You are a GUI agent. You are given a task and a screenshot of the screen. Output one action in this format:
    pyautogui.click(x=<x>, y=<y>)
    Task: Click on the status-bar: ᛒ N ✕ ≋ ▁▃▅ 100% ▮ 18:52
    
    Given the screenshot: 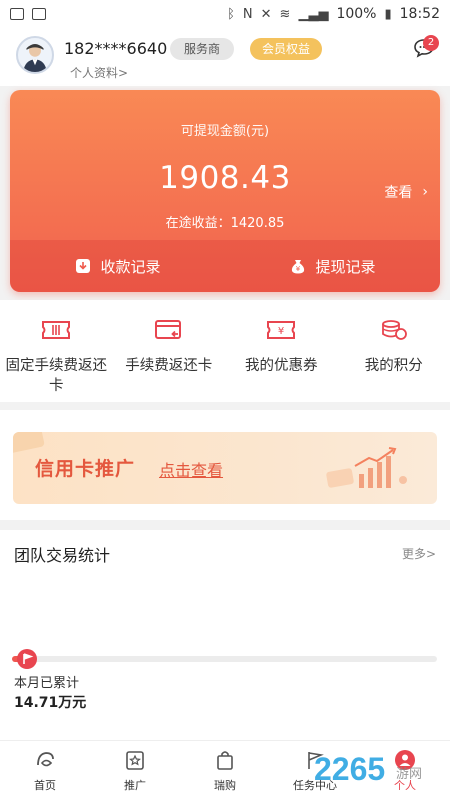 What is the action you would take?
    pyautogui.click(x=225, y=14)
    